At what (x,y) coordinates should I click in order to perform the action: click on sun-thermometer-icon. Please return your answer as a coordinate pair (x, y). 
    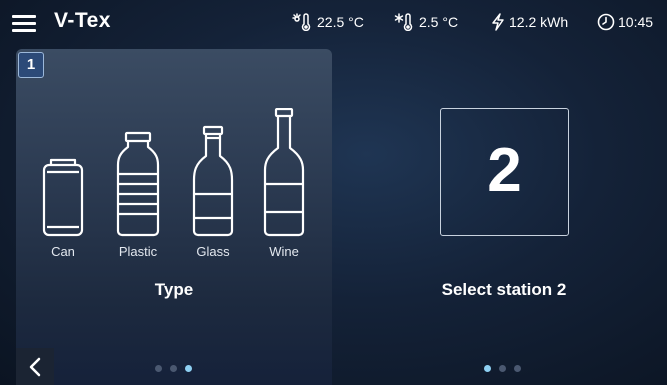
    Looking at the image, I should click on (301, 22).